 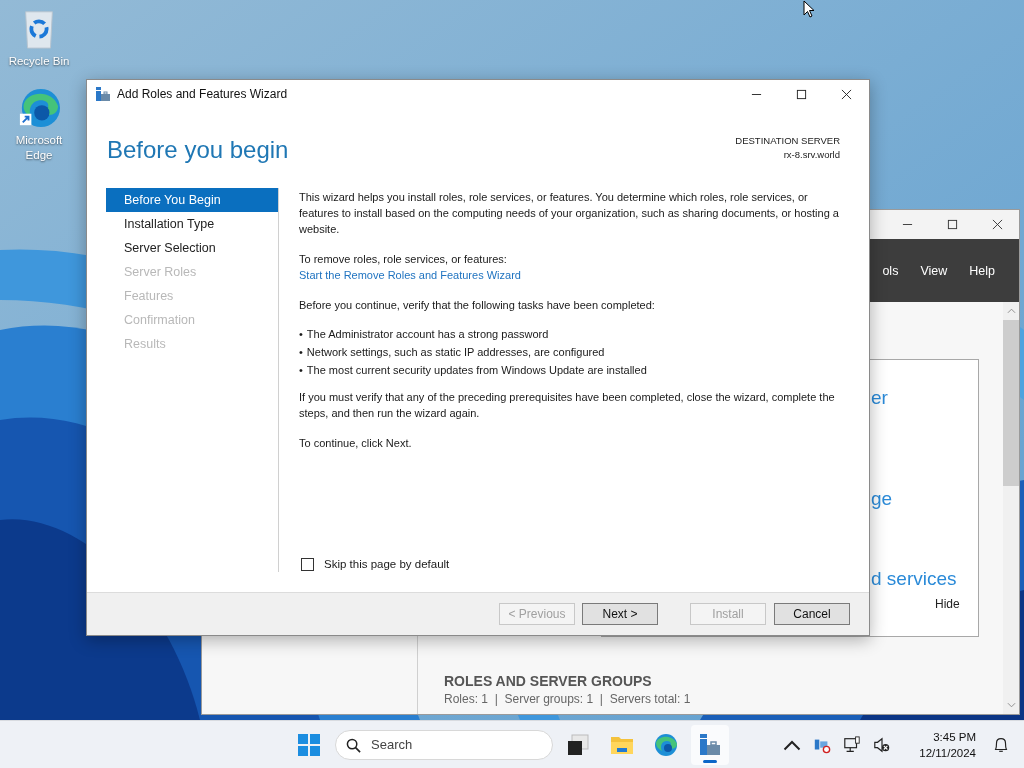 What do you see at coordinates (934, 270) in the screenshot?
I see `menu-item: View` at bounding box center [934, 270].